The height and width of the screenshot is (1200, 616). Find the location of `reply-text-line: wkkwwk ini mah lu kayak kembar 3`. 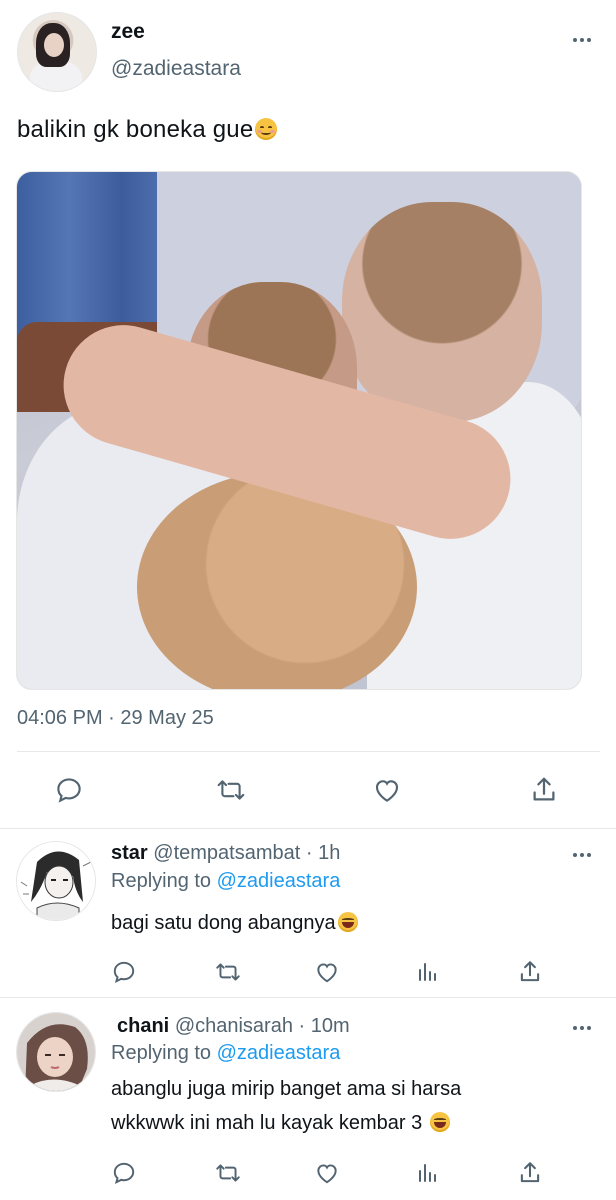

reply-text-line: wkkwwk ini mah lu kayak kembar 3 is located at coordinates (267, 1123).